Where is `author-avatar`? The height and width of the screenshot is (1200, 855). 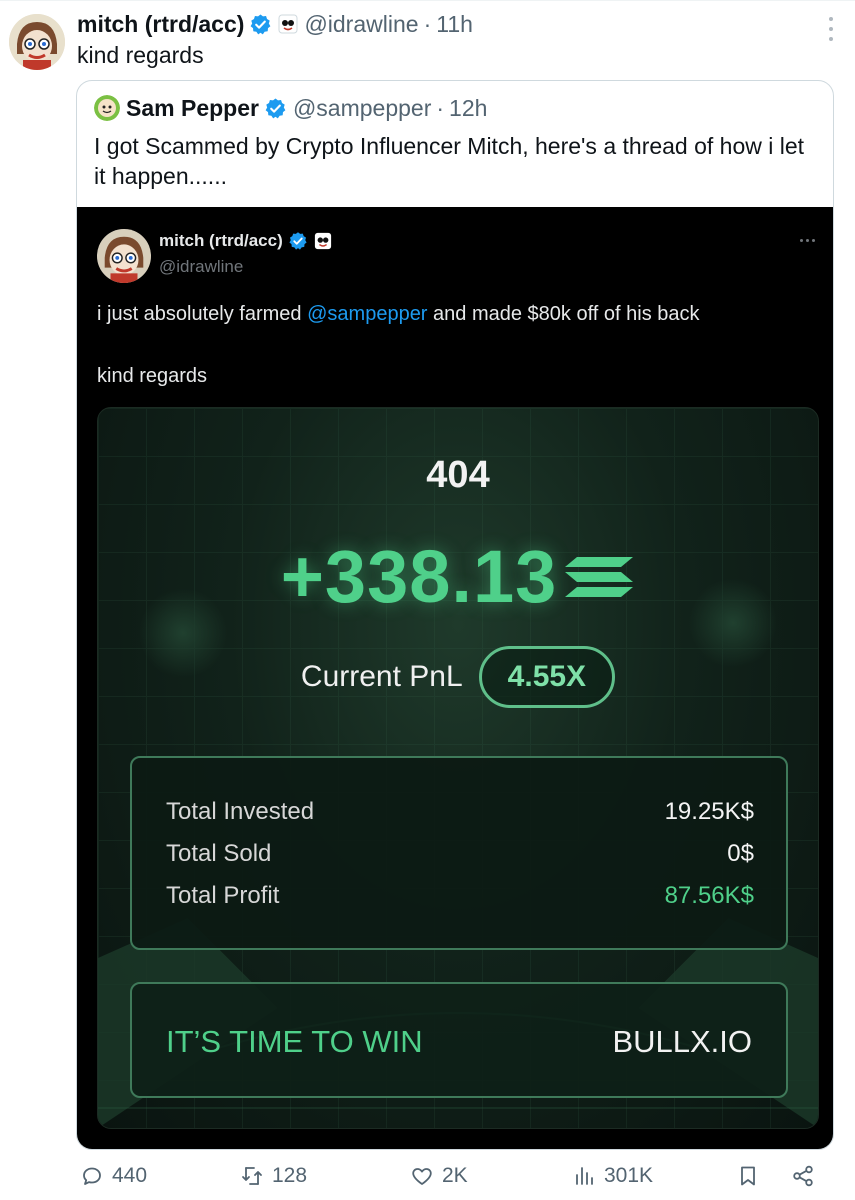
author-avatar is located at coordinates (37, 42).